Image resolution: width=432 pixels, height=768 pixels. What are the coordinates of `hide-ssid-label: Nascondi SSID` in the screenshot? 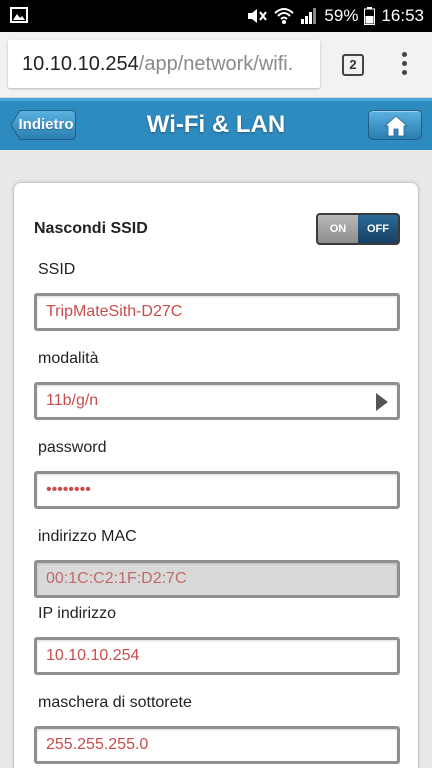 It's located at (91, 228).